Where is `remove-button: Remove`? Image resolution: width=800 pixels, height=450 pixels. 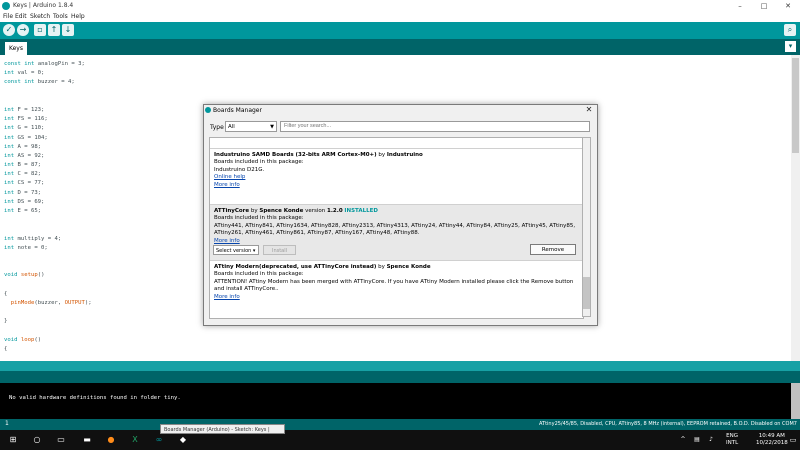
remove-button: Remove is located at coordinates (553, 249).